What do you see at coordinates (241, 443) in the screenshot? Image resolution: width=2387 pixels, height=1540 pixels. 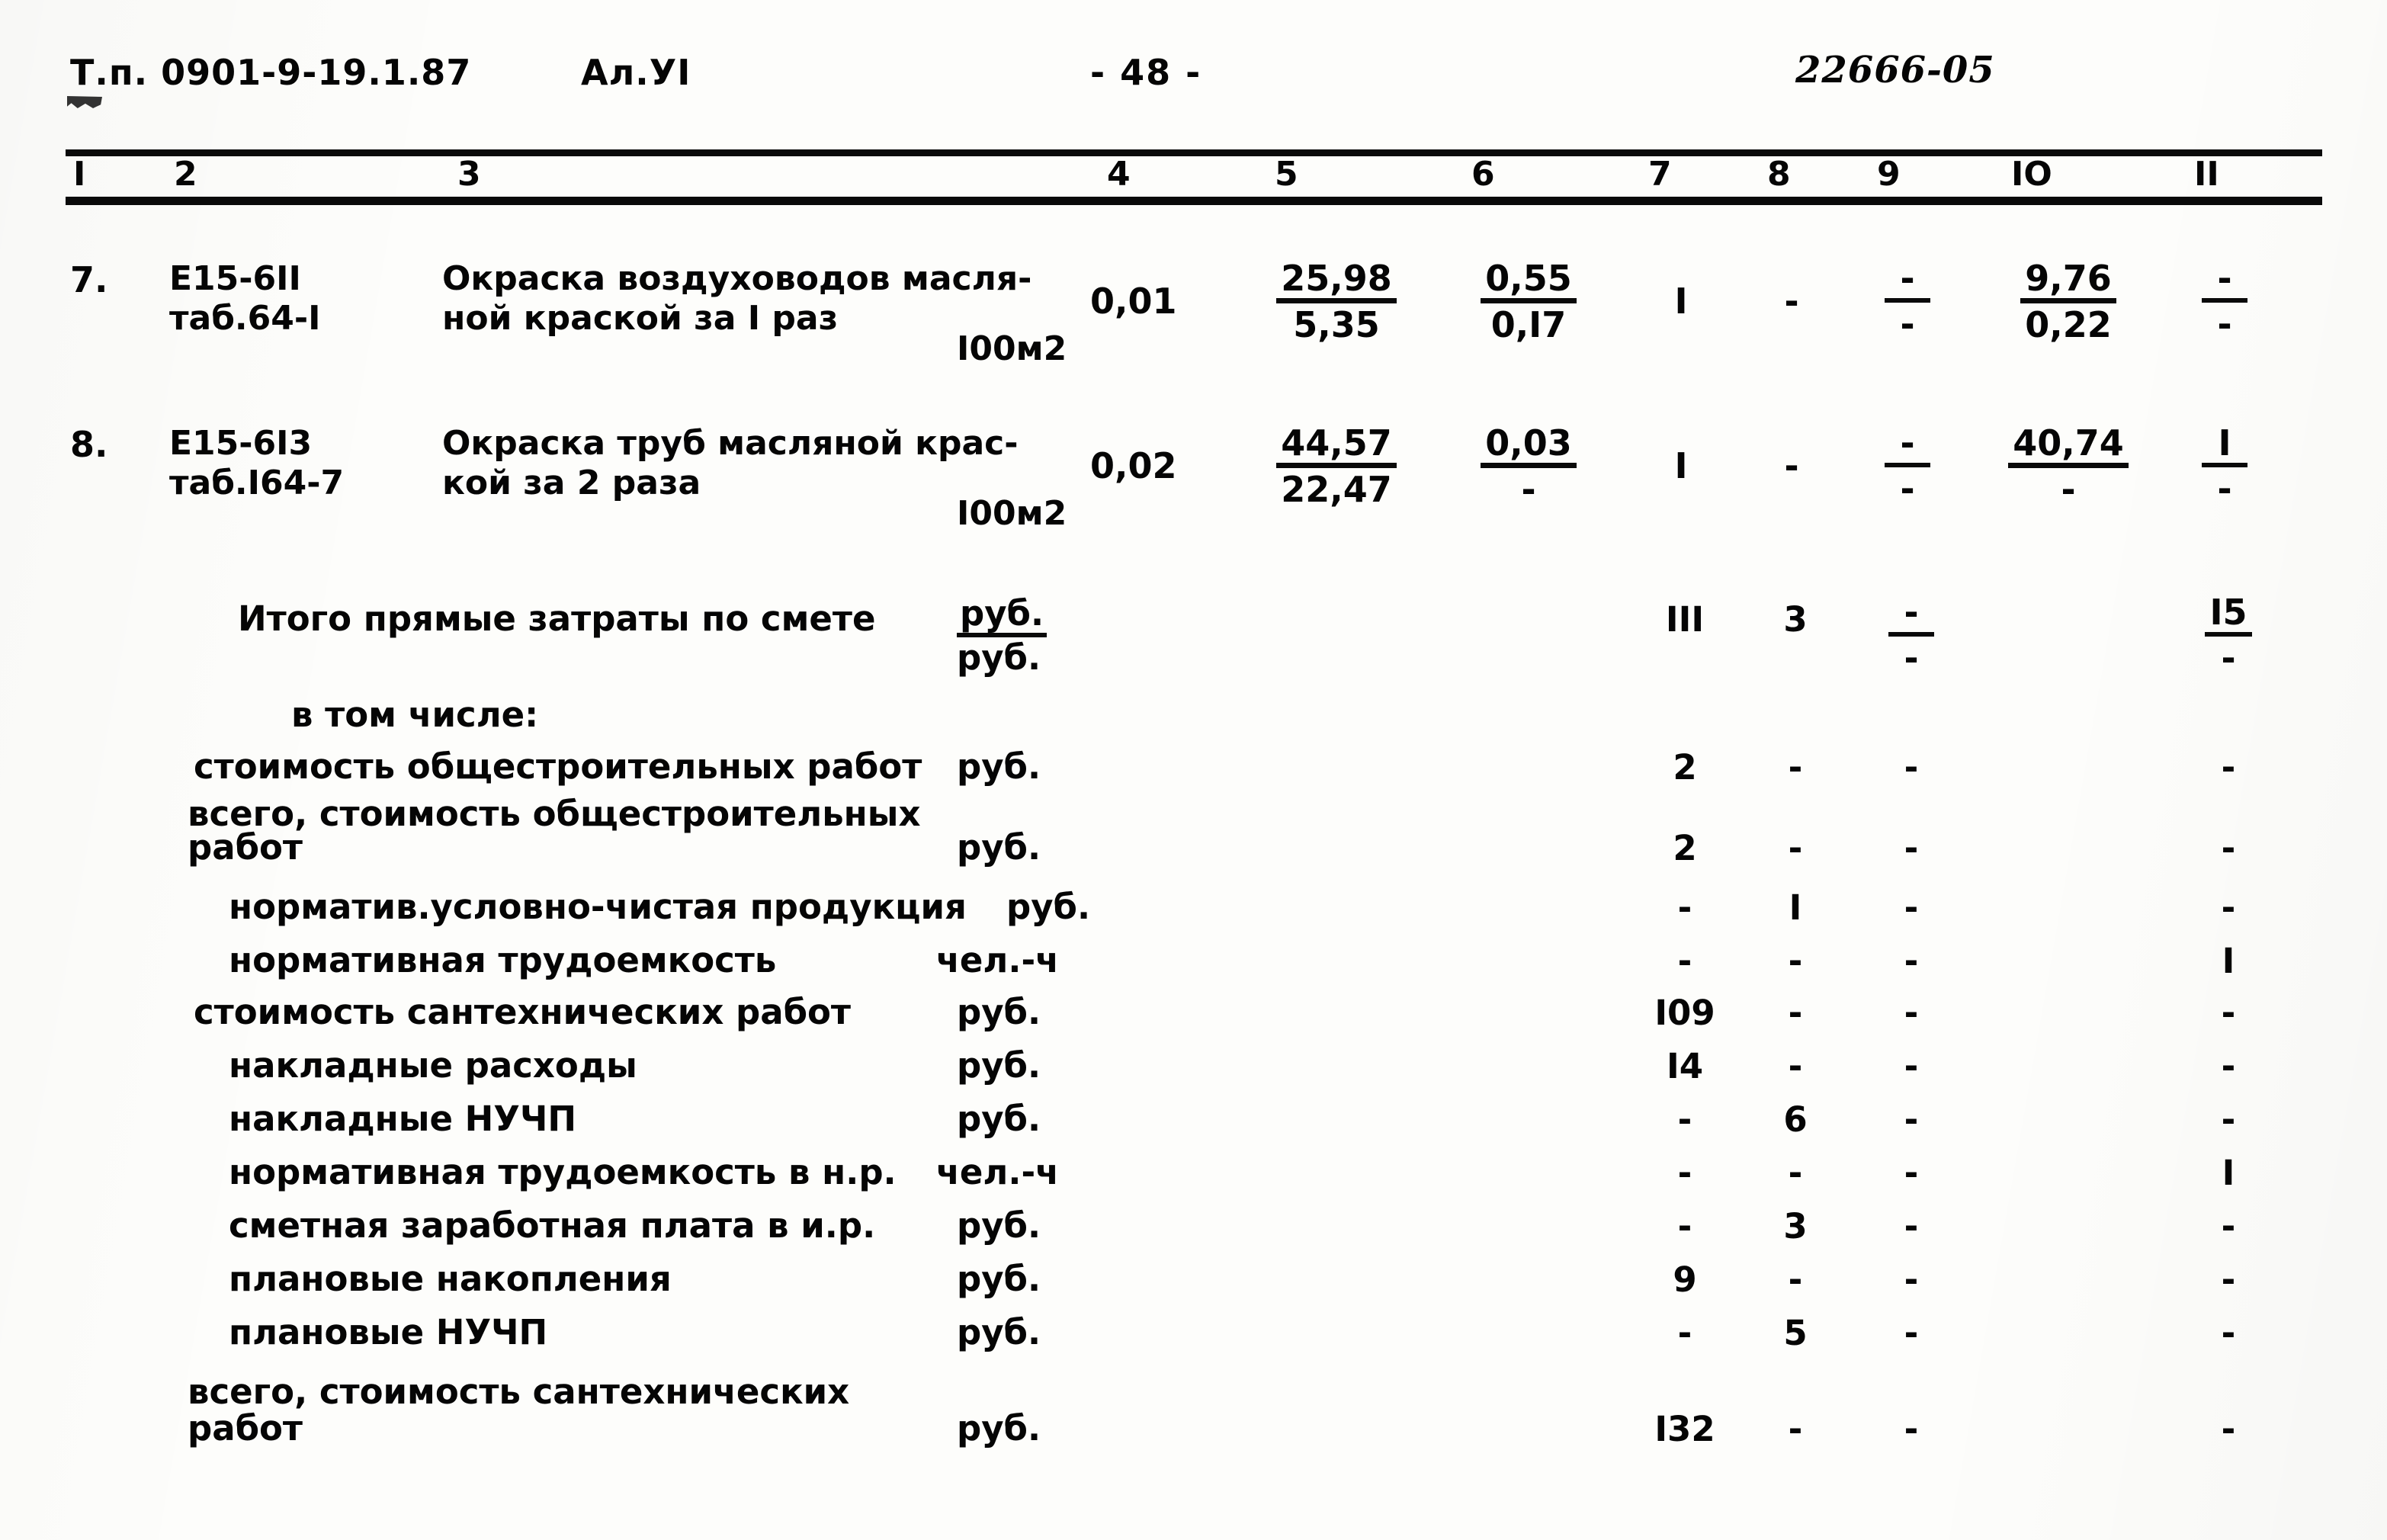 I see `norm-code-line1: Е15-6I3` at bounding box center [241, 443].